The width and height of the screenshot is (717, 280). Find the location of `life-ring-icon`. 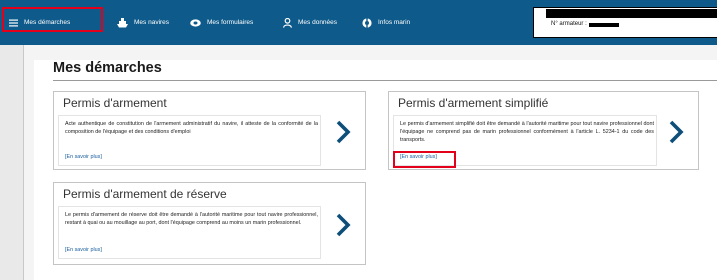

life-ring-icon is located at coordinates (367, 22).